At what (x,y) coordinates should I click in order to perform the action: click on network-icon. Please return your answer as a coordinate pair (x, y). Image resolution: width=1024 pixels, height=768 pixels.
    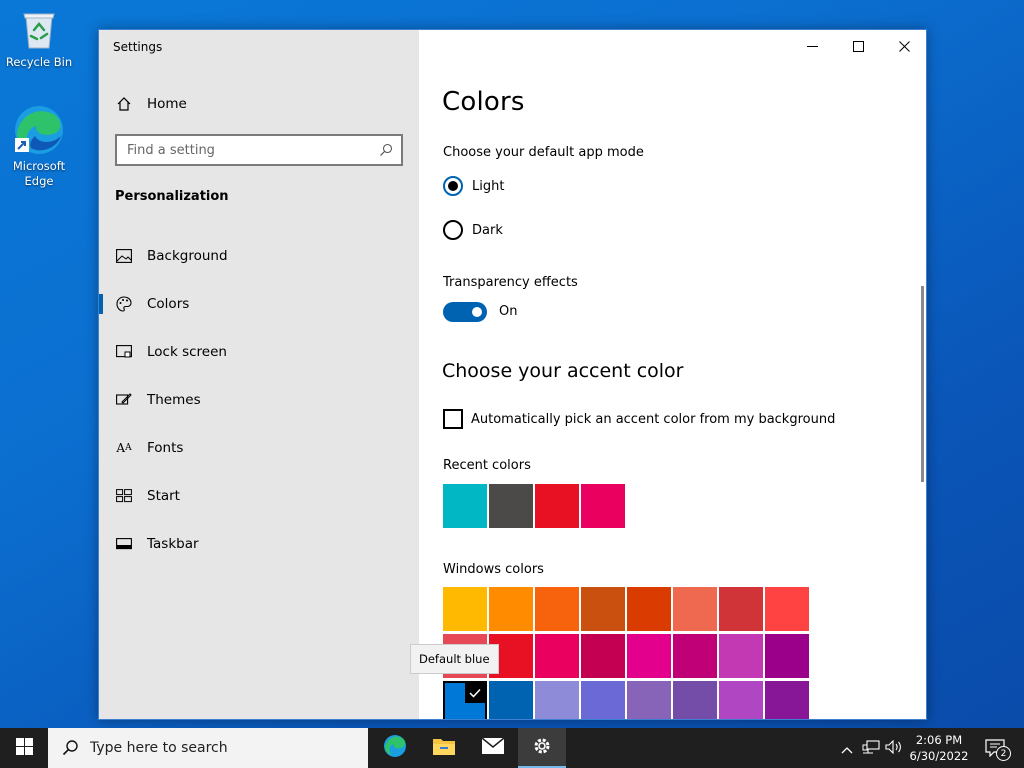
    Looking at the image, I should click on (871, 748).